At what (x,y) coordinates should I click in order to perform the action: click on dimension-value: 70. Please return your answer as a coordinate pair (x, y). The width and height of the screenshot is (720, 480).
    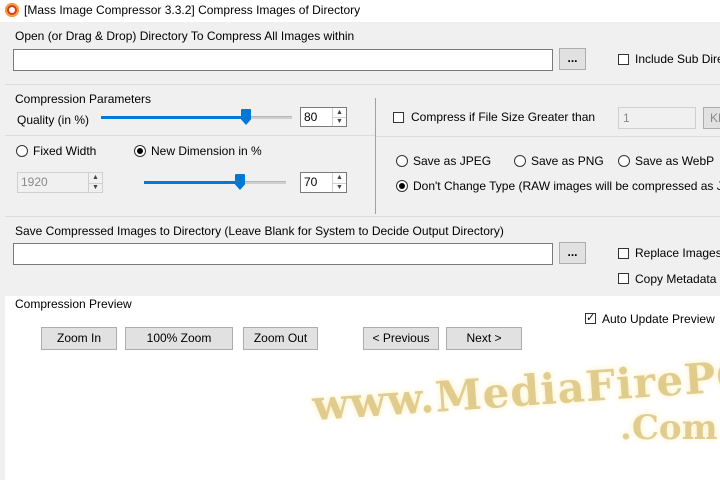
    Looking at the image, I should click on (311, 182).